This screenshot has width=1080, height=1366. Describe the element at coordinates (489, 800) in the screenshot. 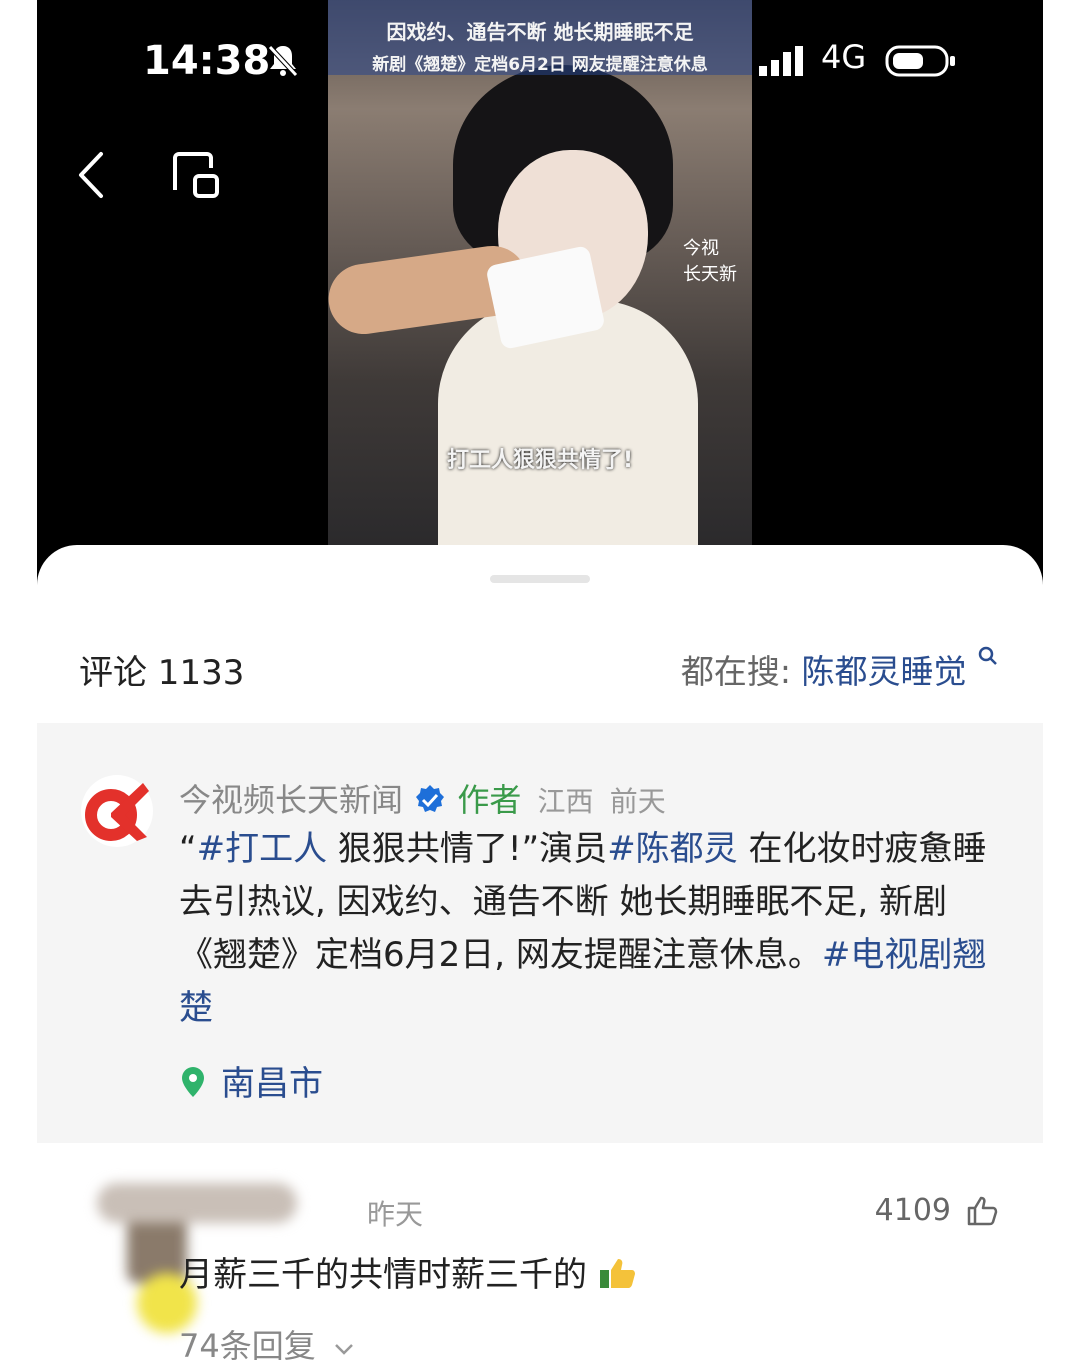

I see `author-badge: 作者` at that location.